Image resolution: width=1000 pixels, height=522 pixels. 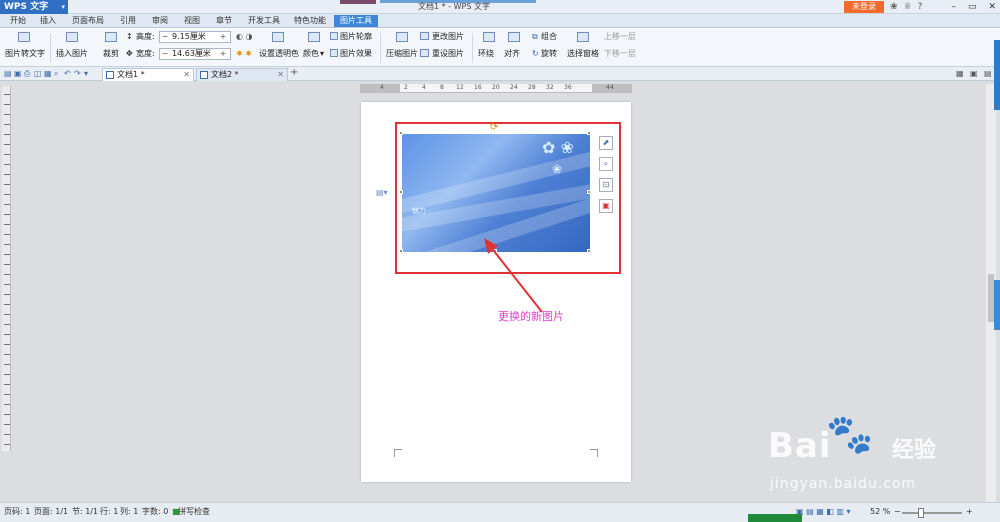 What do you see at coordinates (402, 54) in the screenshot?
I see `compress-image-button: 压缩图片` at bounding box center [402, 54].